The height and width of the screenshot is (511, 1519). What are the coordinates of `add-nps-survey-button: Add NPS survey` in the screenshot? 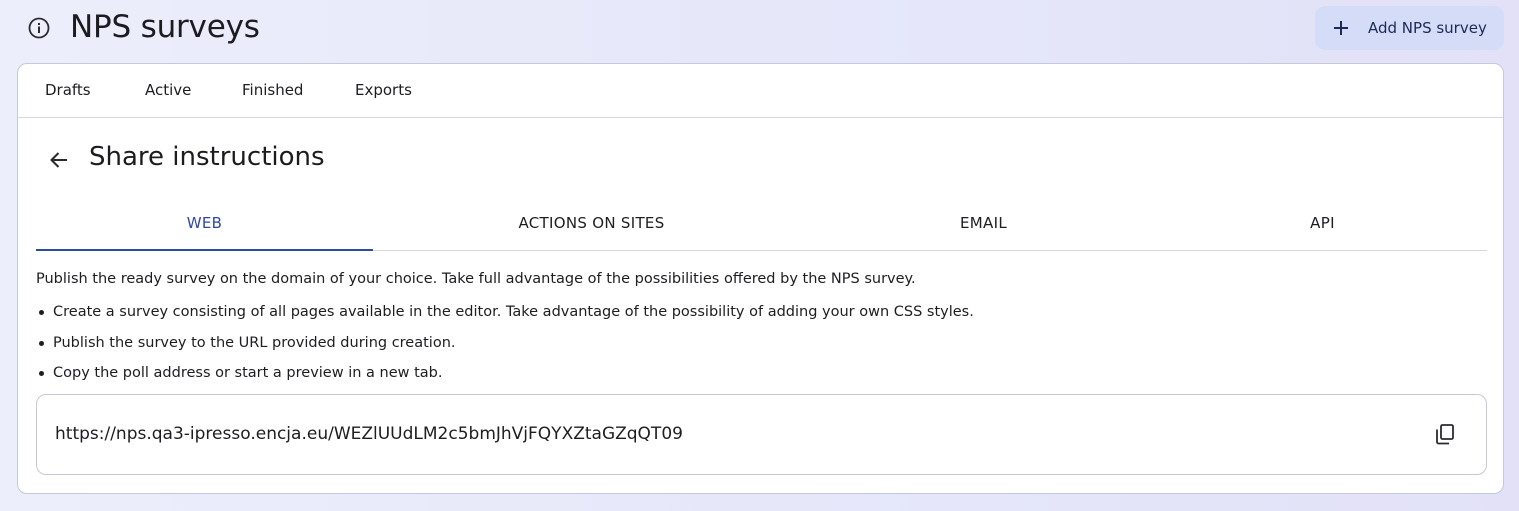 It's located at (1409, 28).